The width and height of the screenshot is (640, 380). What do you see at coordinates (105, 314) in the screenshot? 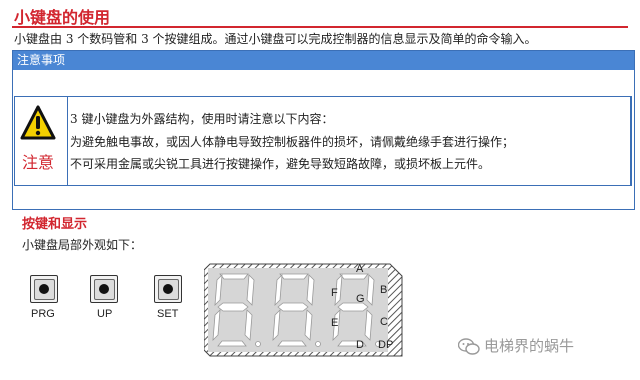
I see `up-key-label: UP` at bounding box center [105, 314].